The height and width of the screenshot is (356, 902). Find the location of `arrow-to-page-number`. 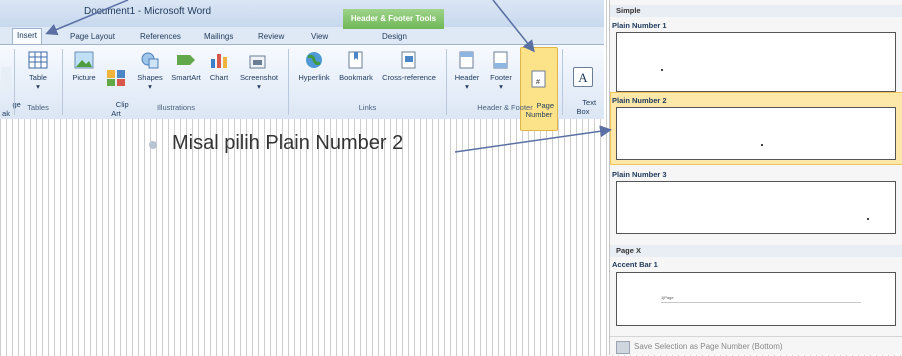

arrow-to-page-number is located at coordinates (513, 26).